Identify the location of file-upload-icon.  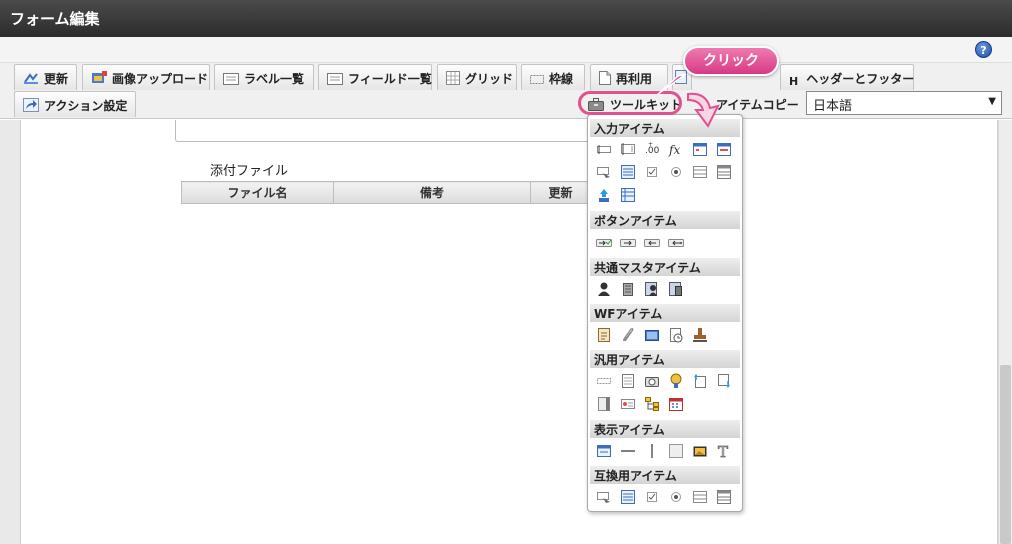
(700, 381).